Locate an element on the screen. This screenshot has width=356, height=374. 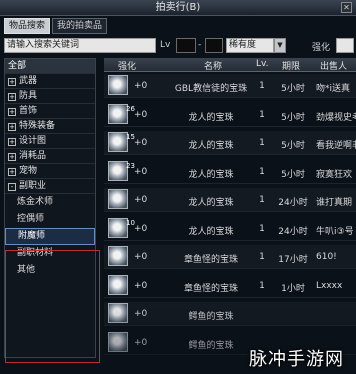
cell-time: 17小时 is located at coordinates (293, 260).